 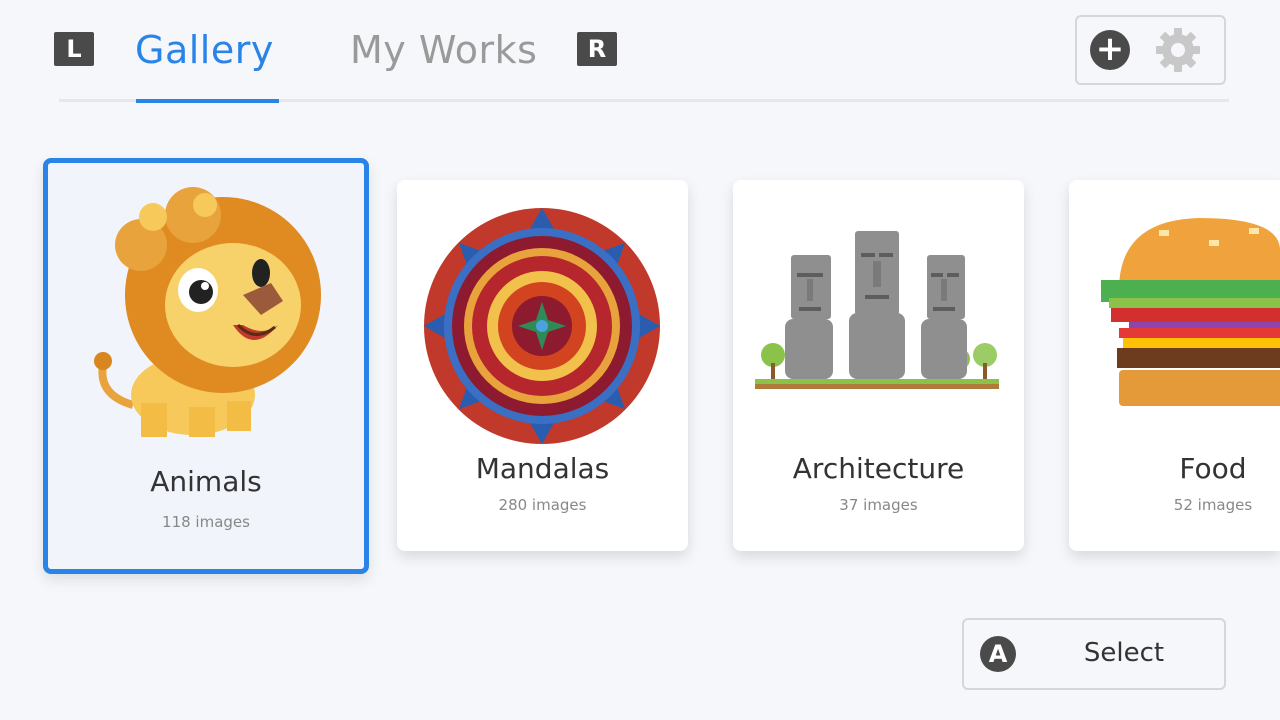 I want to click on category-count: 118 images, so click(x=206, y=522).